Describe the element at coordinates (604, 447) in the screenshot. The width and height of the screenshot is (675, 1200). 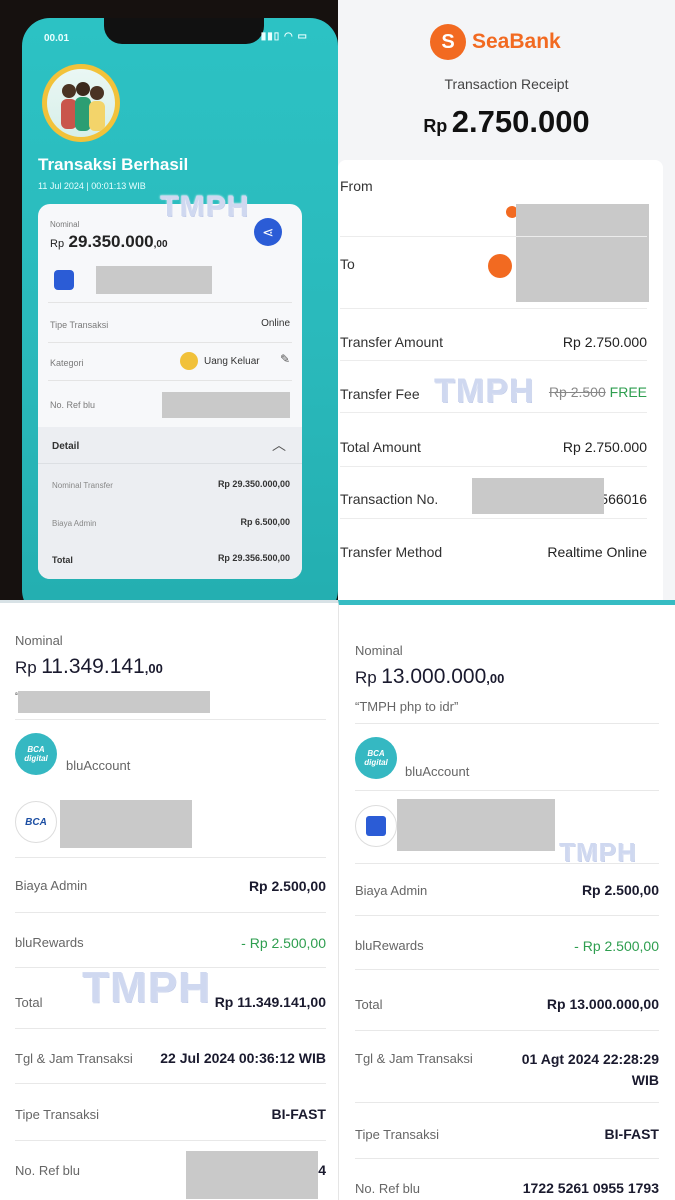
I see `total-amount-value: Rp 2.750.000` at that location.